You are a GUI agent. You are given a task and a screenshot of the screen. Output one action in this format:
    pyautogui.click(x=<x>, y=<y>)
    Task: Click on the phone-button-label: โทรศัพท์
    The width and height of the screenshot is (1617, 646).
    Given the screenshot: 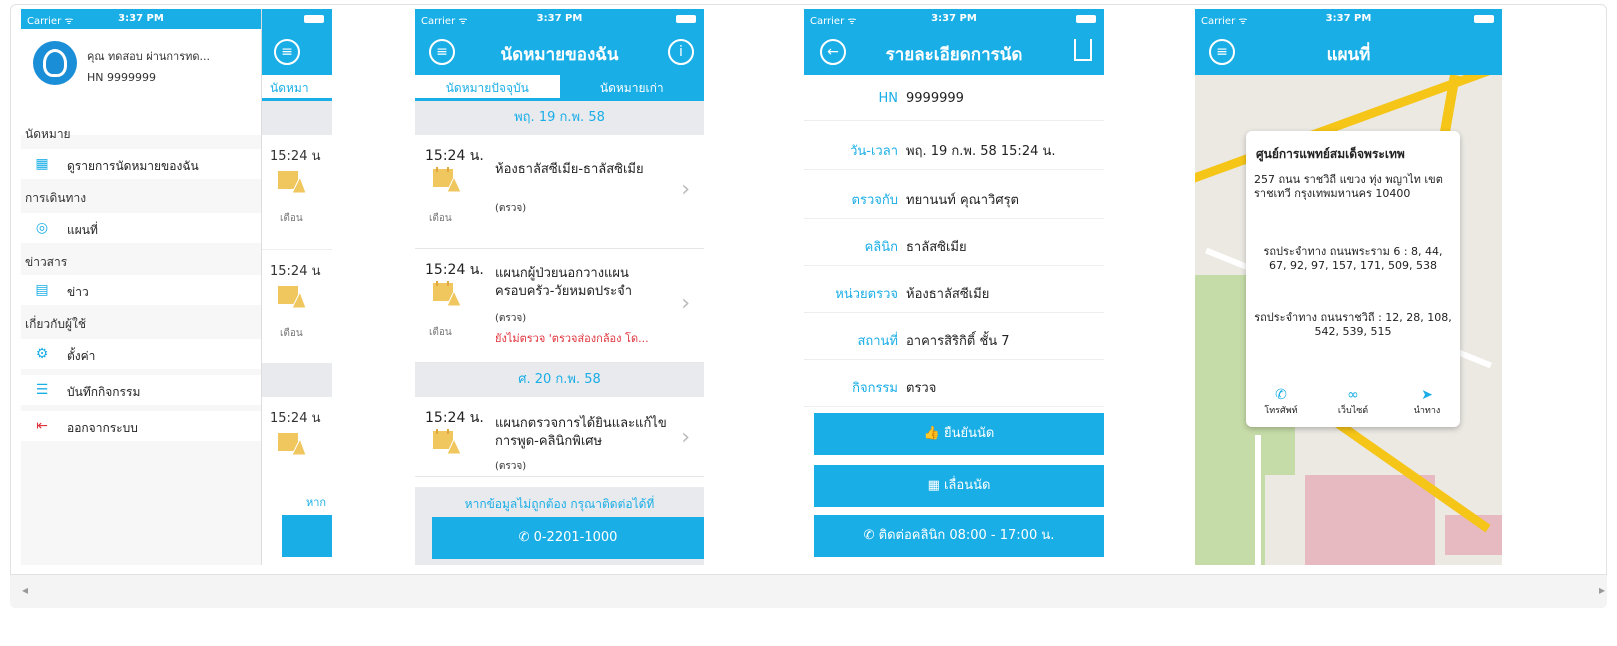 What is the action you would take?
    pyautogui.click(x=1281, y=411)
    